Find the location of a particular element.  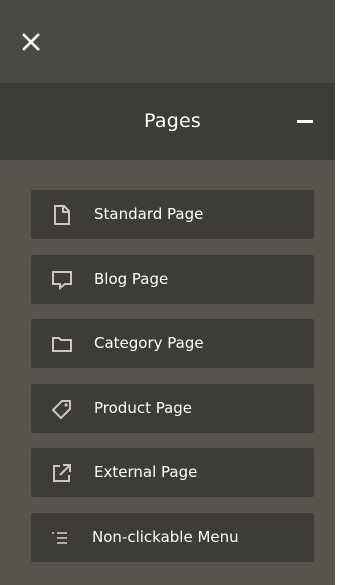

section-title: Pages is located at coordinates (172, 121).